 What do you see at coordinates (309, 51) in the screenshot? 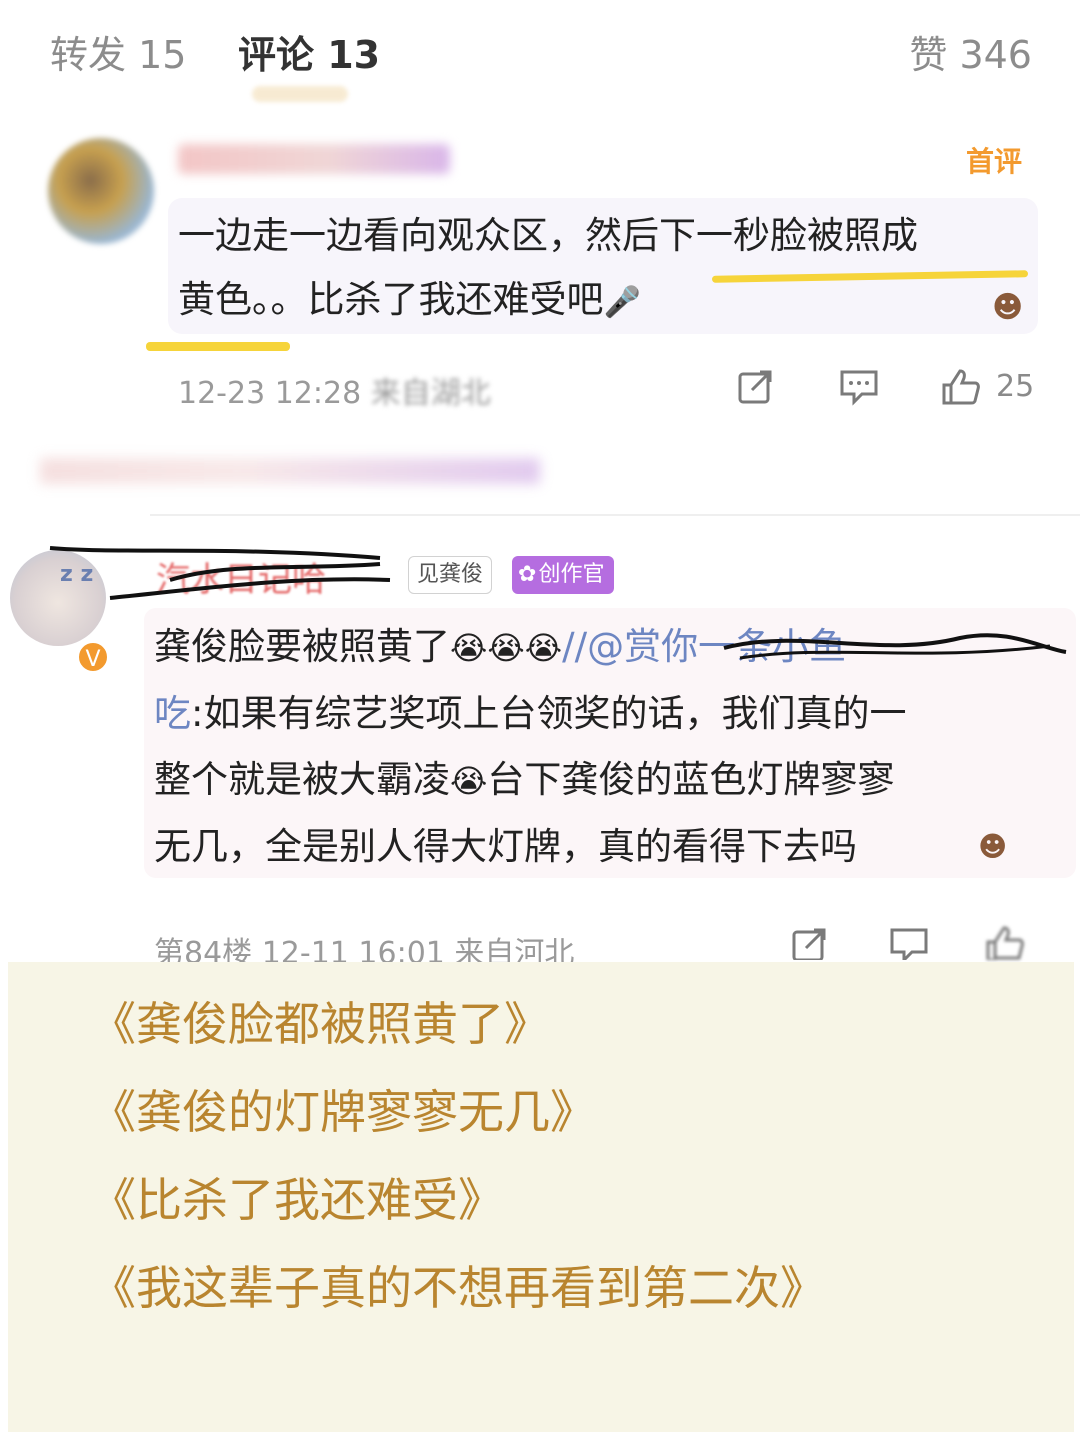
I see `tab-comments: 评论 13` at bounding box center [309, 51].